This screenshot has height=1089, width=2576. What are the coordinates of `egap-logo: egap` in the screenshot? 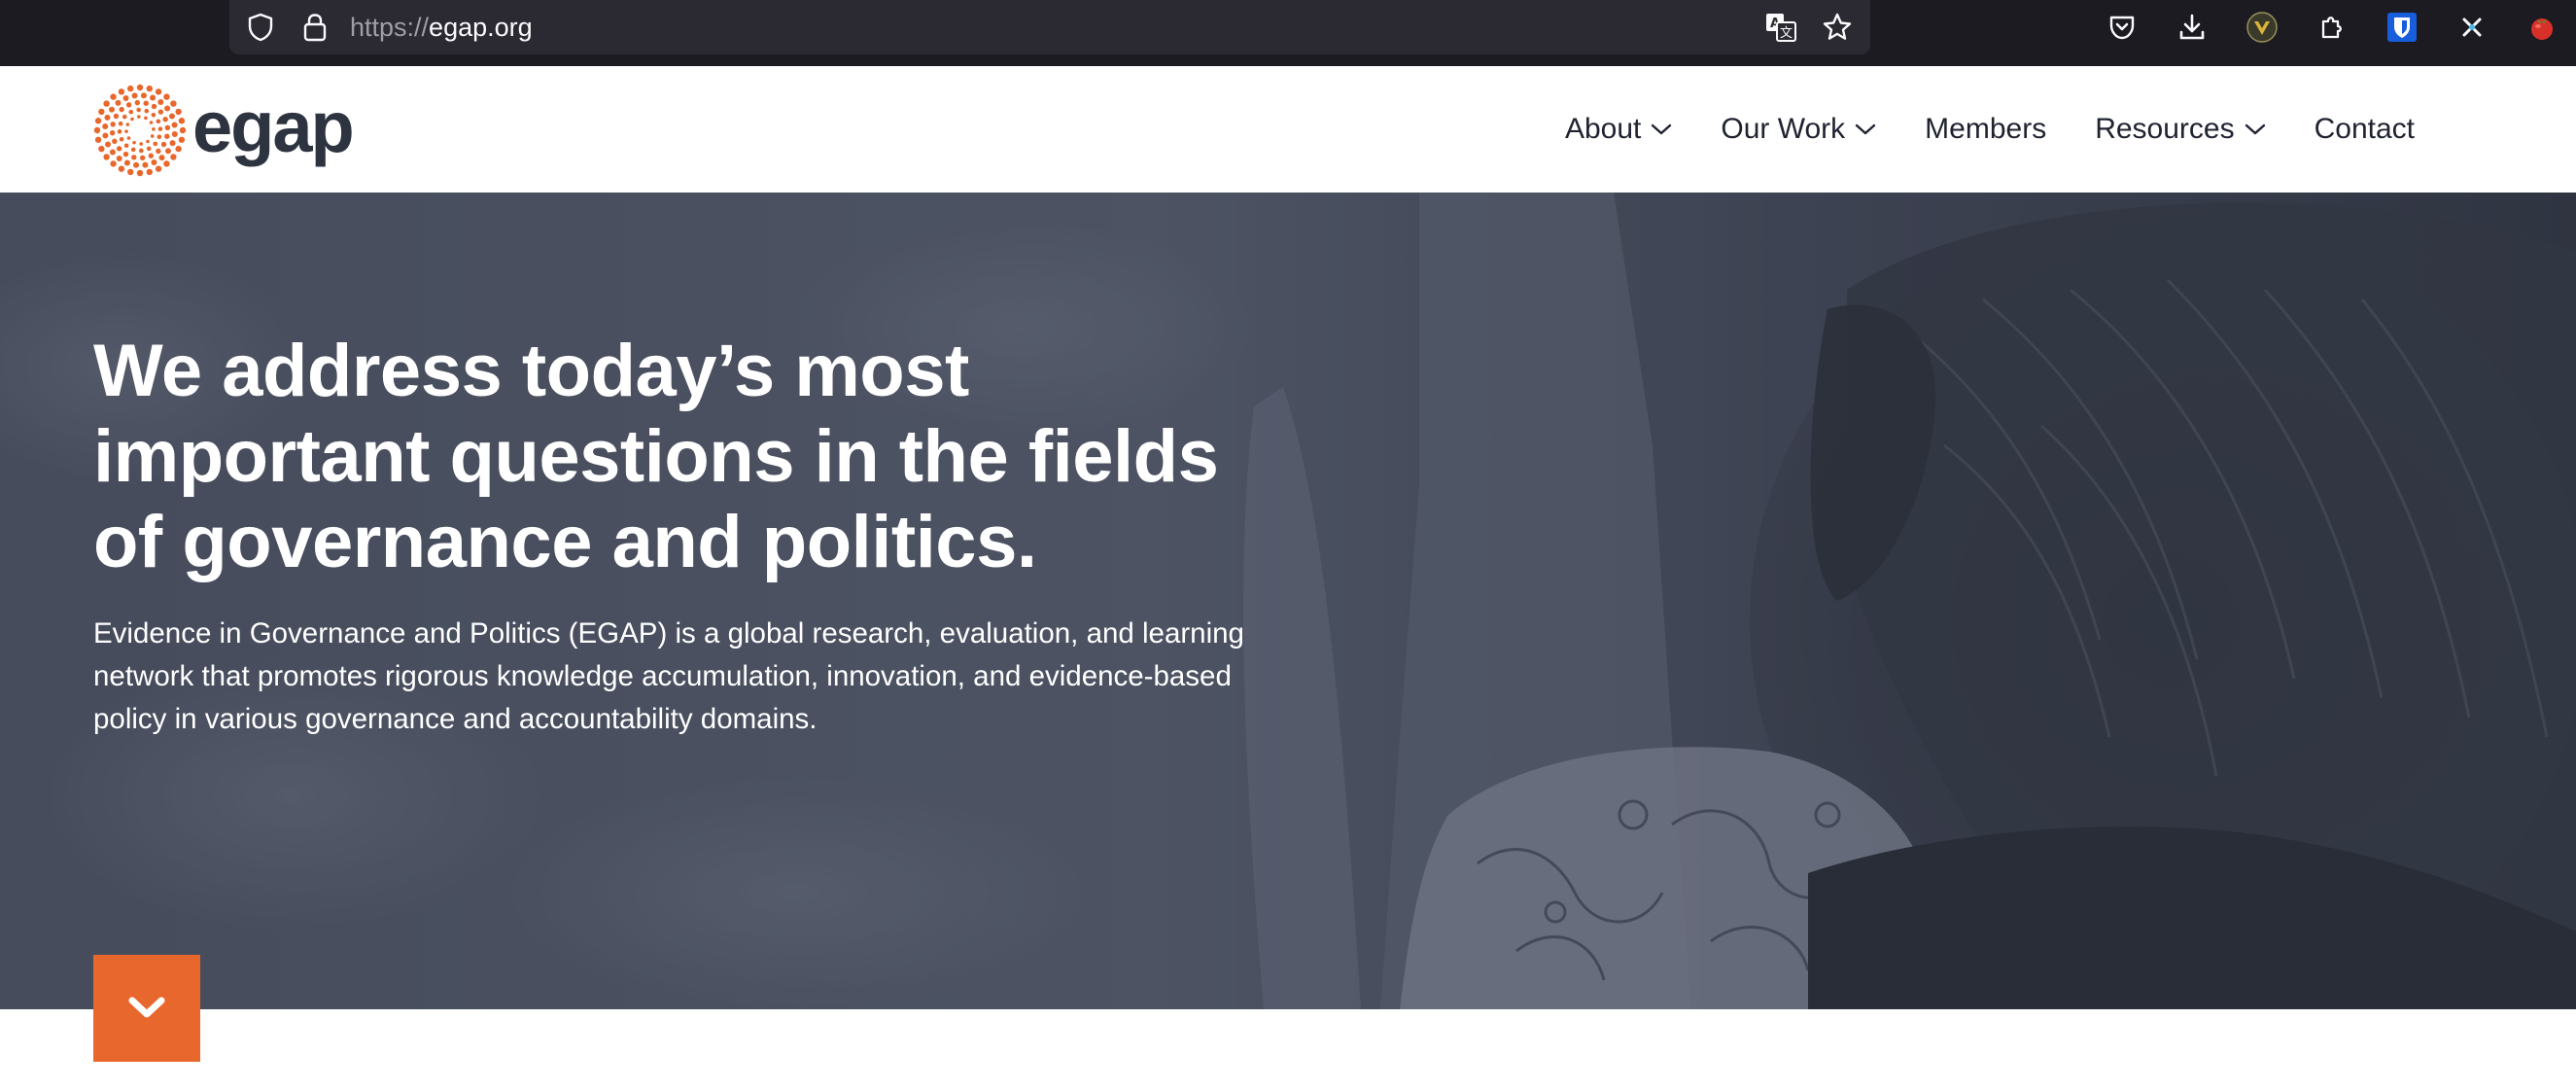 It's located at (224, 130).